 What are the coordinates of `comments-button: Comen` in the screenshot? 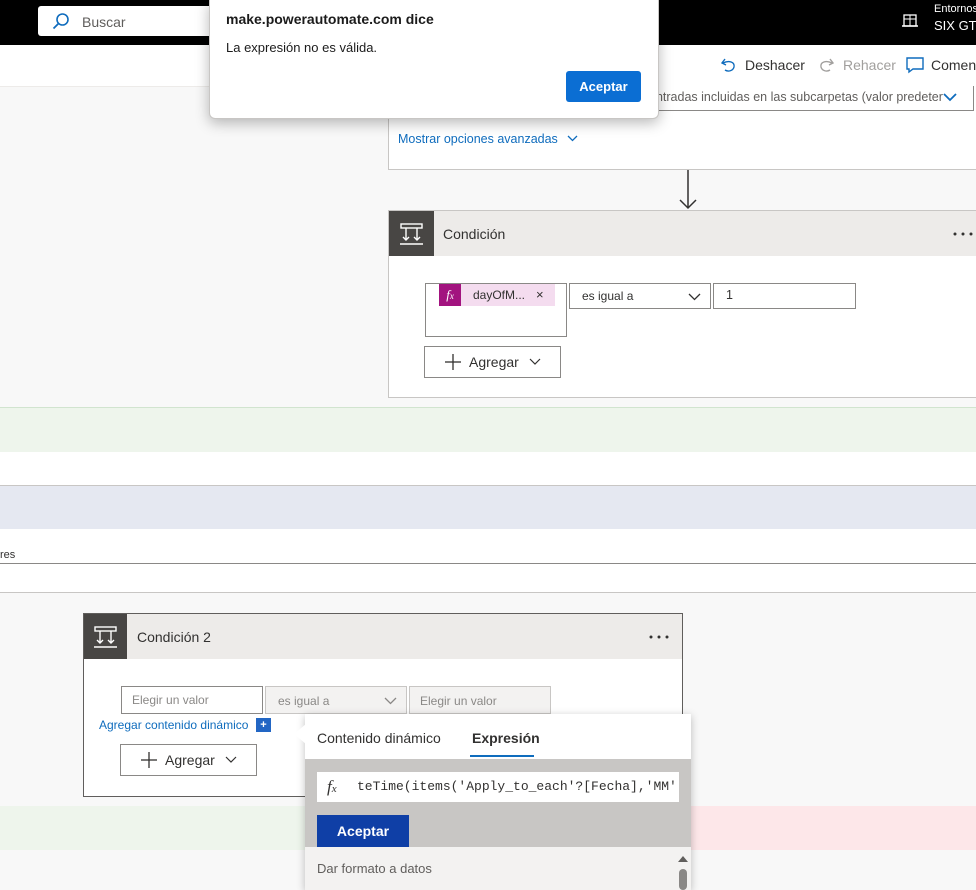 It's located at (941, 66).